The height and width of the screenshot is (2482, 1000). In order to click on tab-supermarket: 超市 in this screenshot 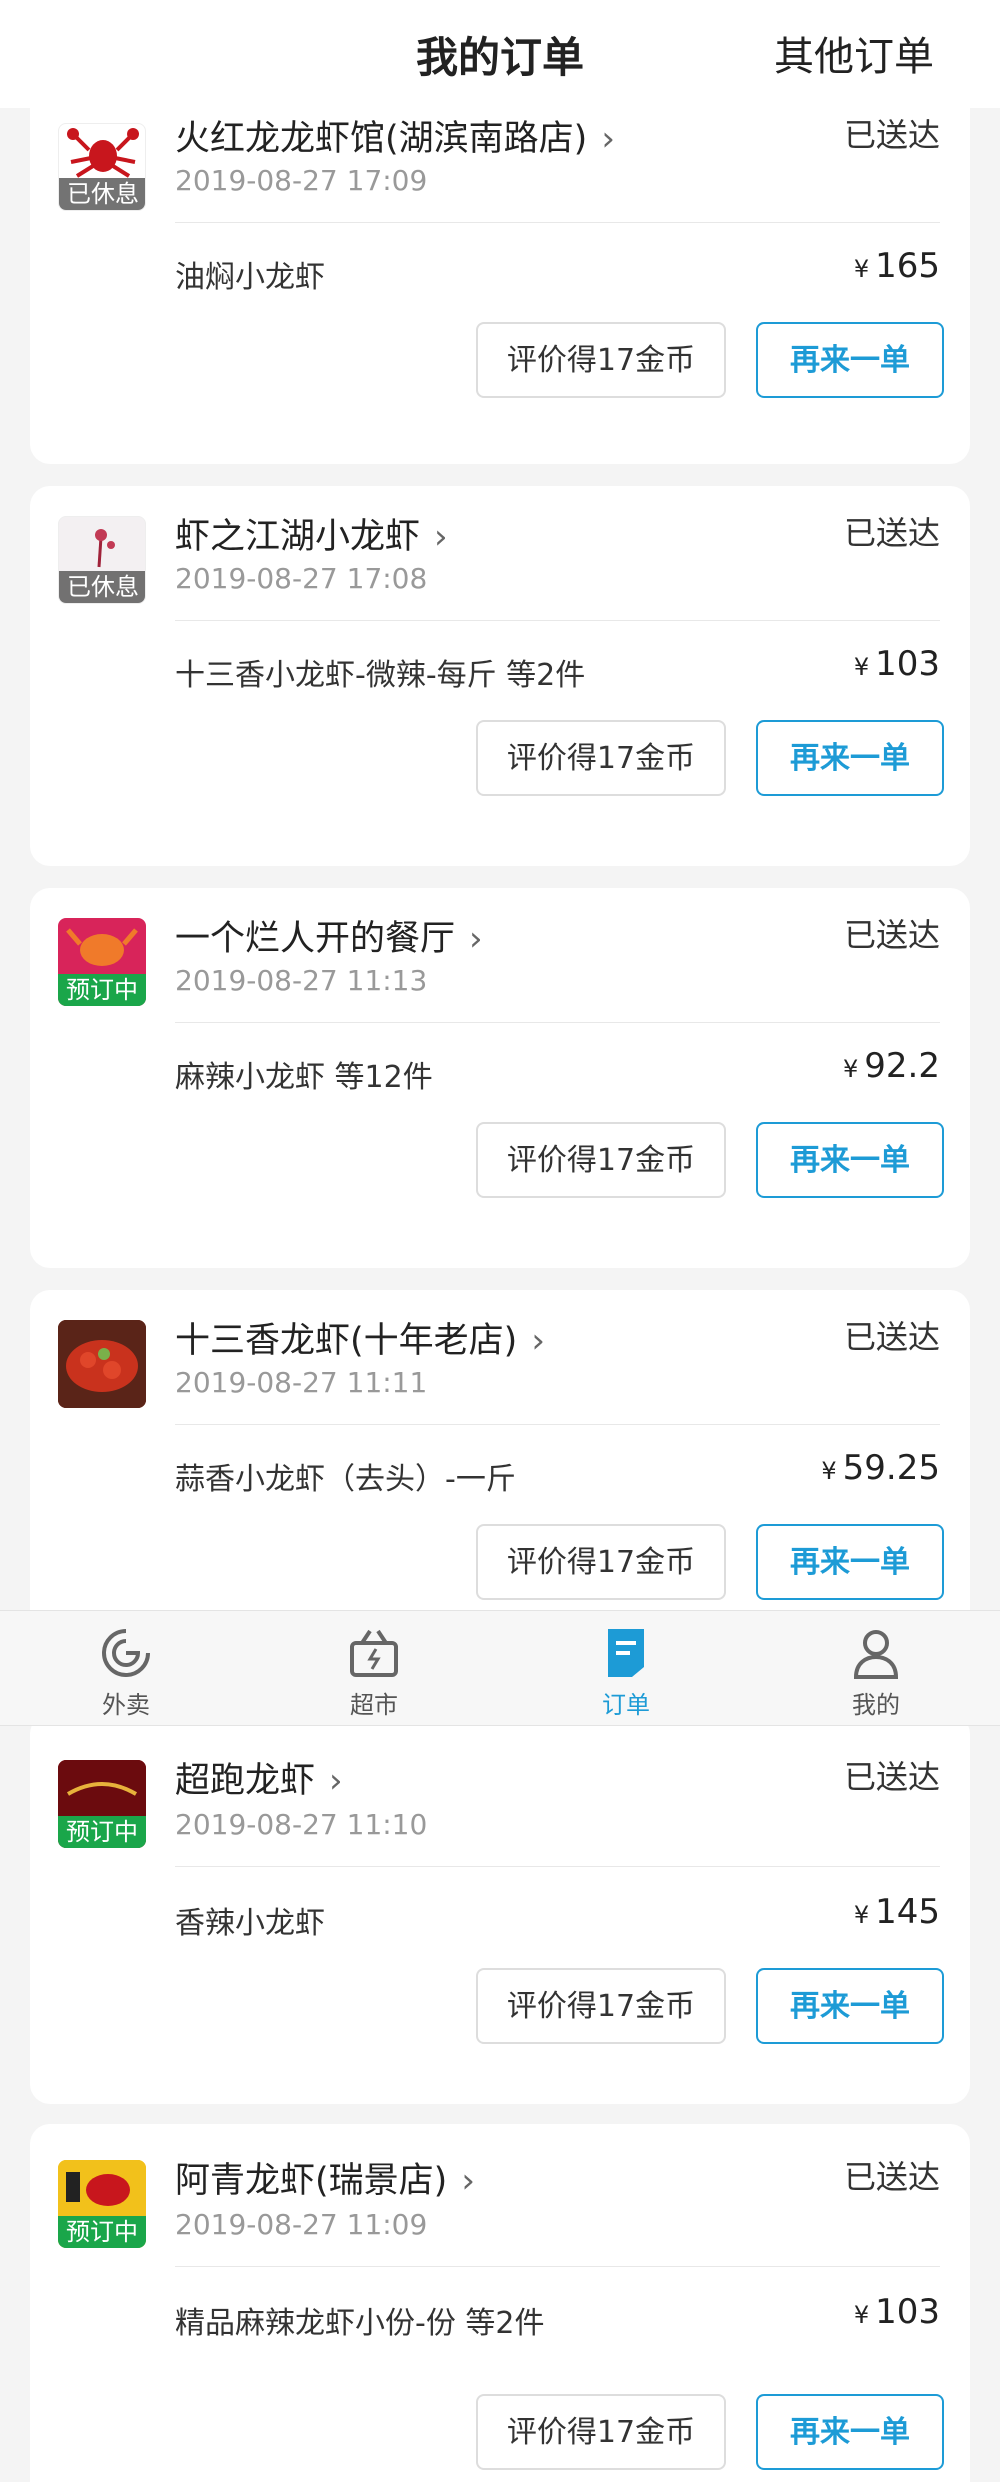, I will do `click(374, 1672)`.